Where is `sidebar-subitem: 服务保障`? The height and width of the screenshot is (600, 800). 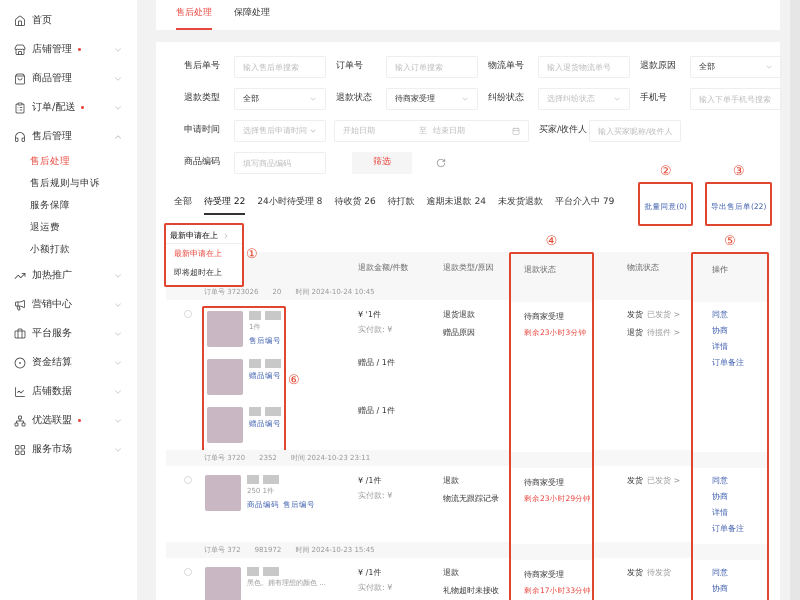 sidebar-subitem: 服务保障 is located at coordinates (68, 206).